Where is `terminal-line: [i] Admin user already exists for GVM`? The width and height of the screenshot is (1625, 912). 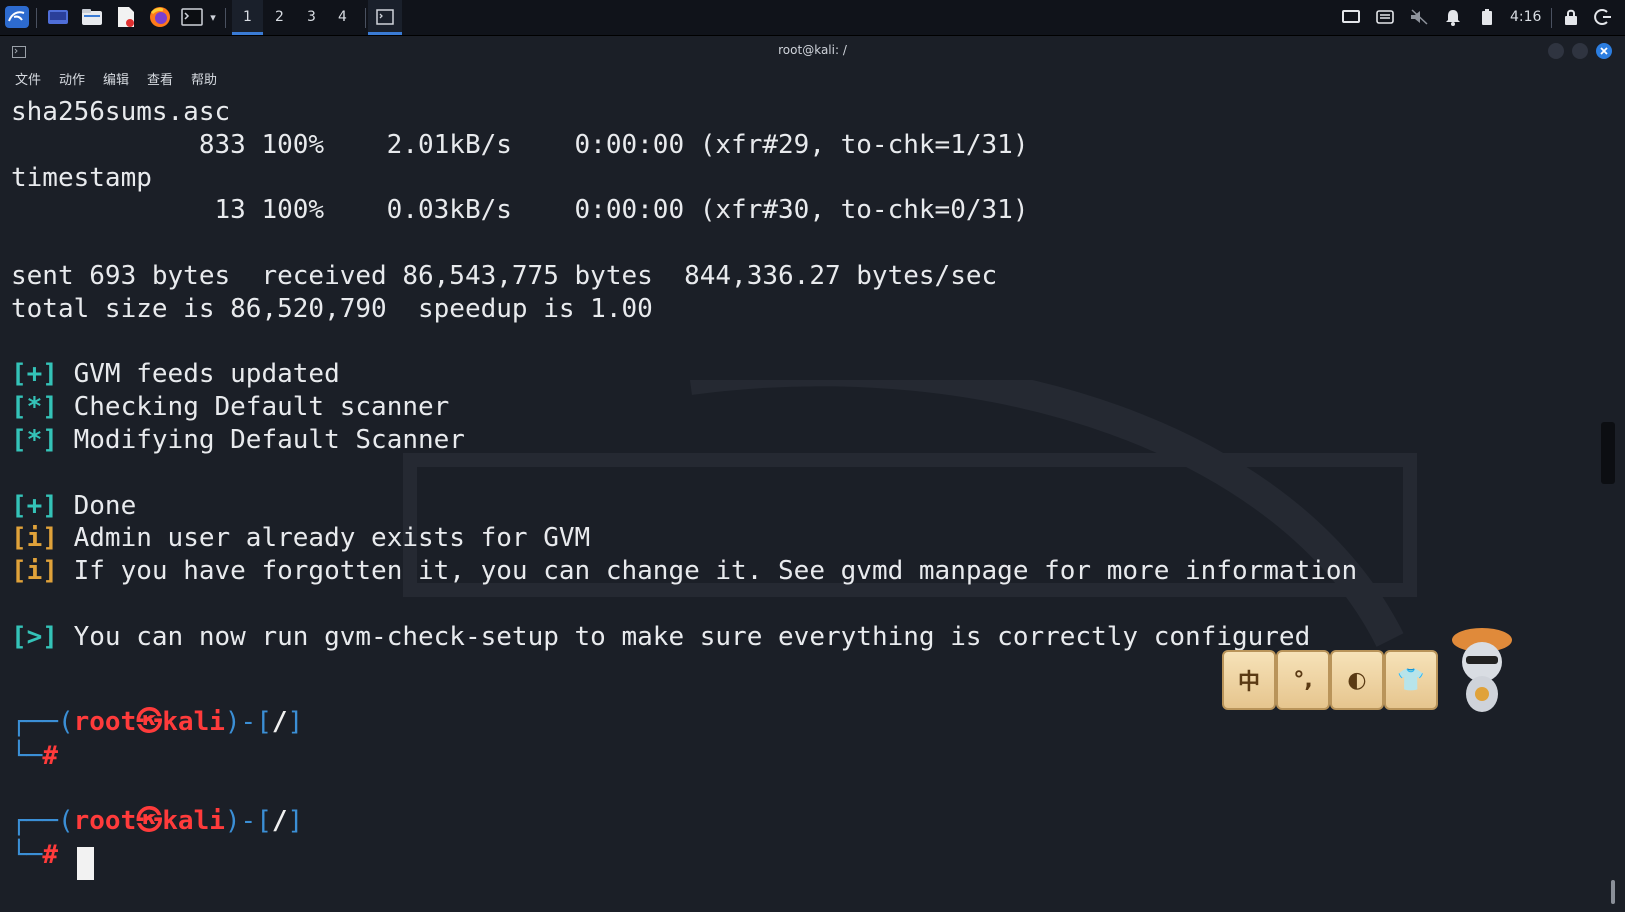
terminal-line: [i] Admin user already exists for GVM is located at coordinates (300, 538).